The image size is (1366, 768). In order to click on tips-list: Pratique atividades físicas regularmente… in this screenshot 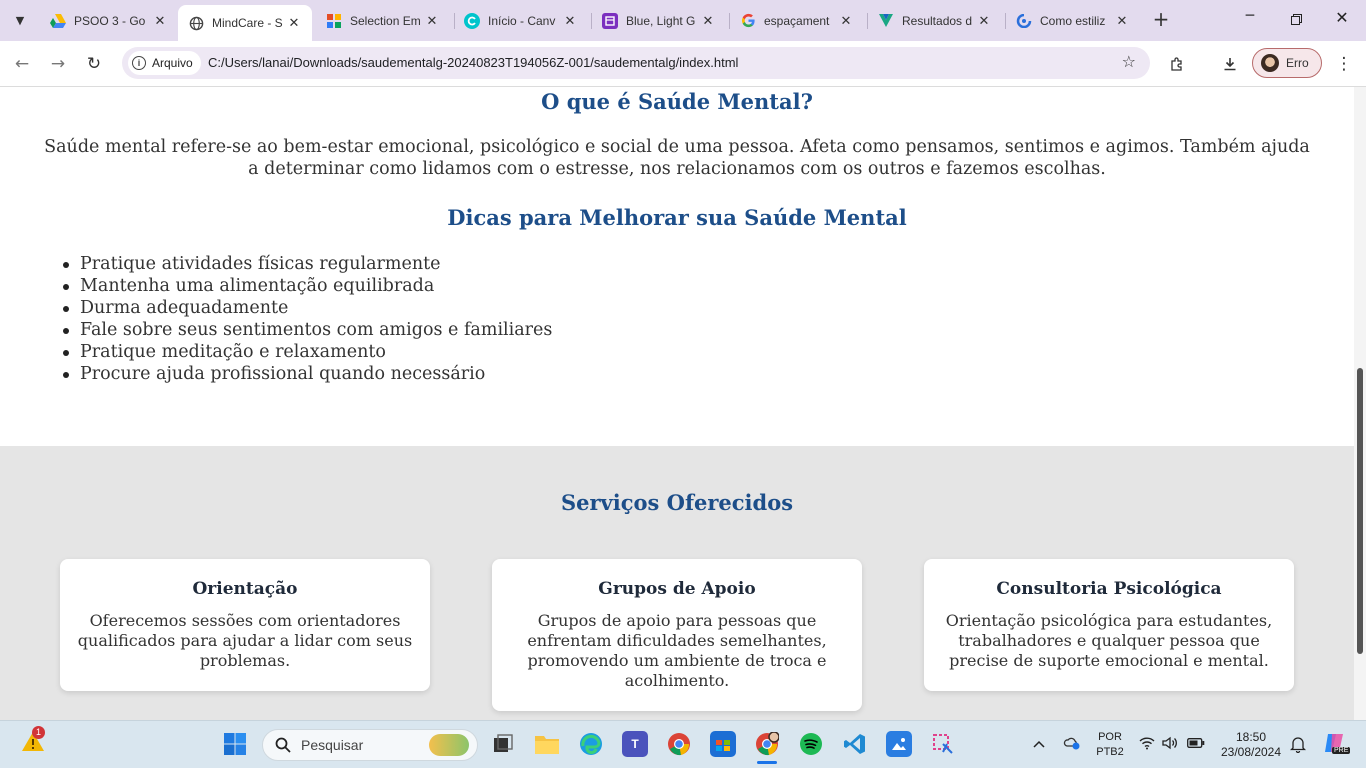, I will do `click(307, 319)`.